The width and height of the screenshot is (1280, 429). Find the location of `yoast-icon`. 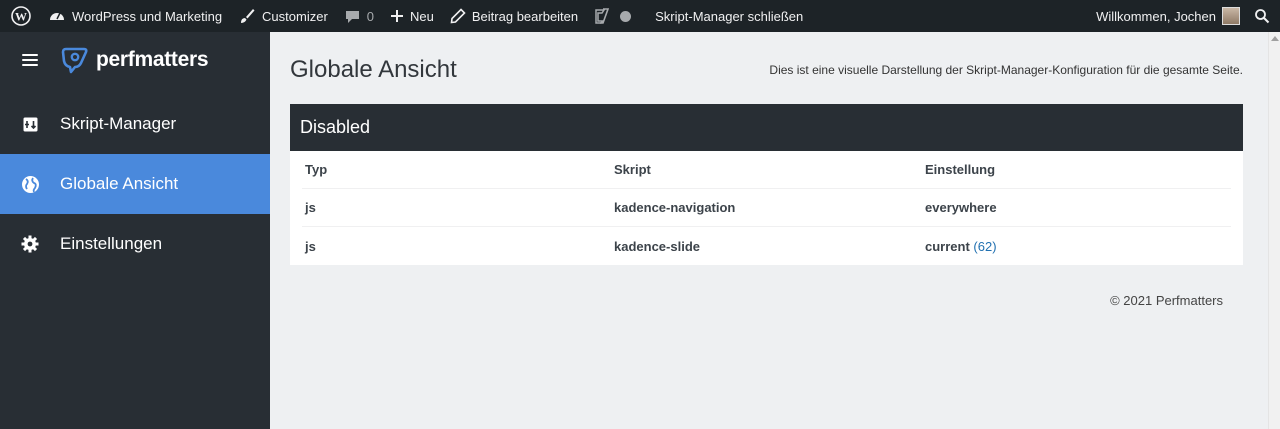

yoast-icon is located at coordinates (602, 16).